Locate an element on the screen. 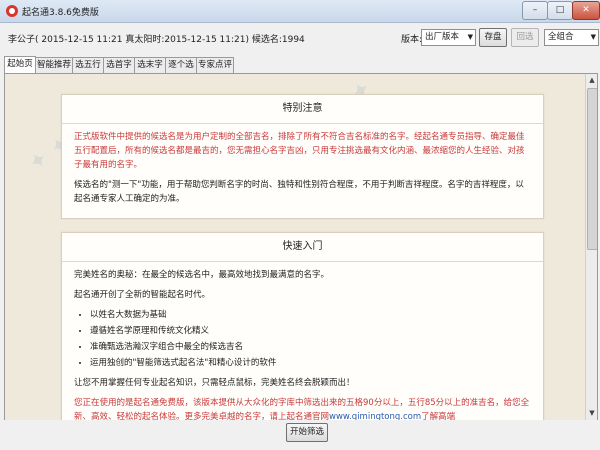 Image resolution: width=600 pixels, height=450 pixels. tab-first-char: 选首字 is located at coordinates (119, 65).